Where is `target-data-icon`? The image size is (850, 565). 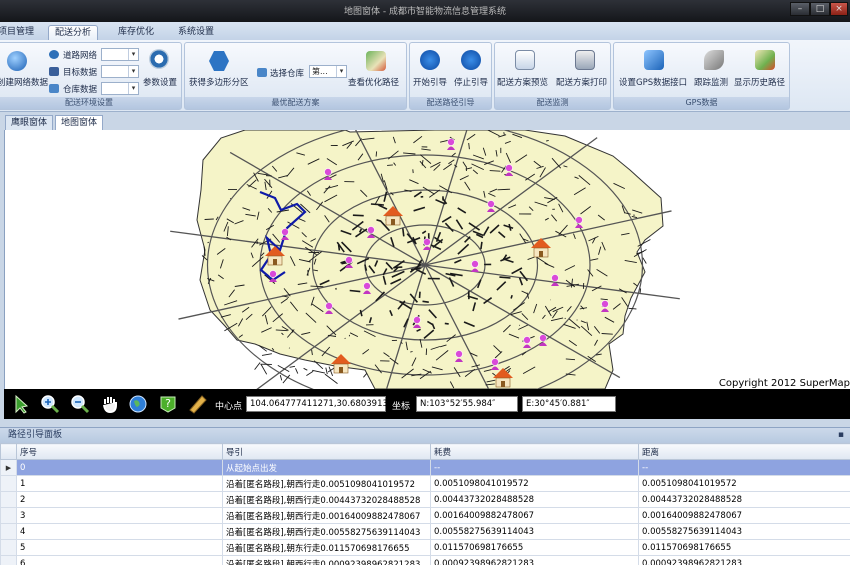
target-data-icon is located at coordinates (54, 71).